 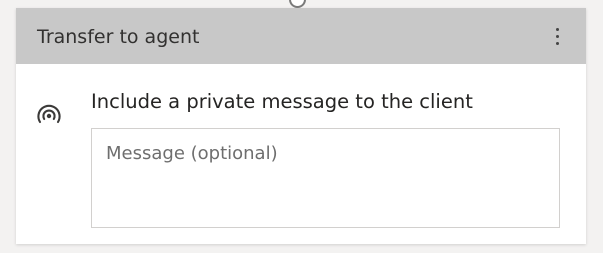 What do you see at coordinates (118, 37) in the screenshot?
I see `card-title: Transfer to agent` at bounding box center [118, 37].